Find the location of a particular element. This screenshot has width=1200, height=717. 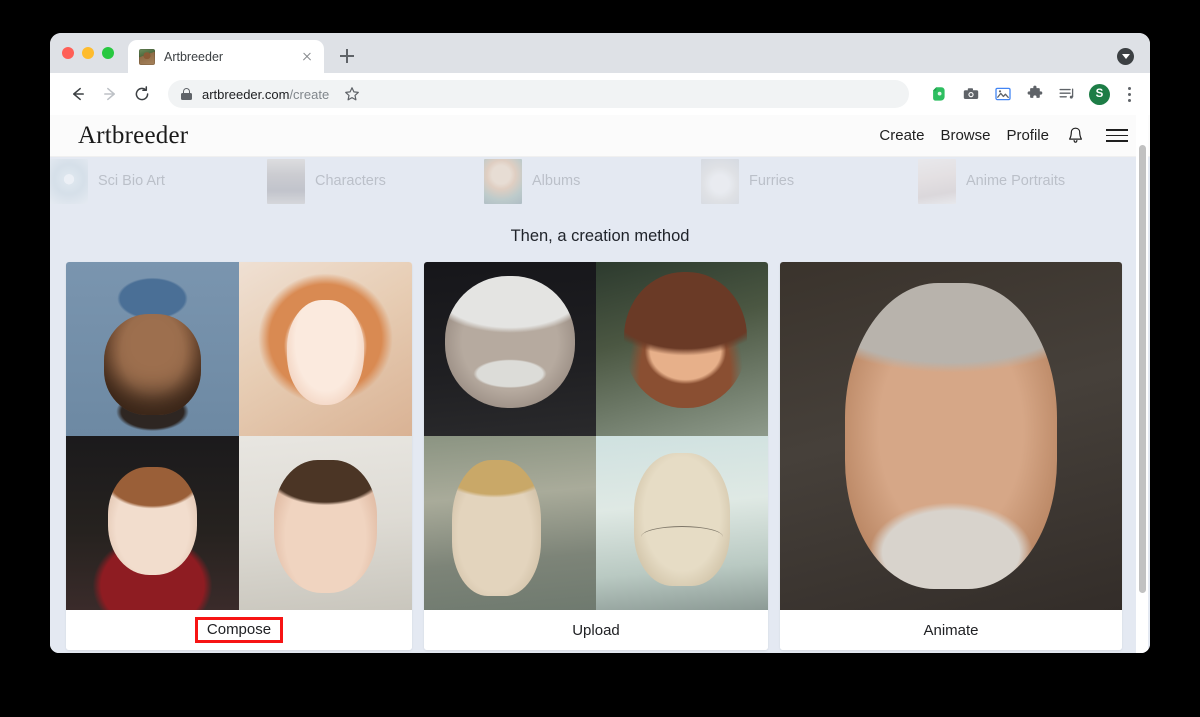

url-text: artbreeder.com/create is located at coordinates (265, 94).